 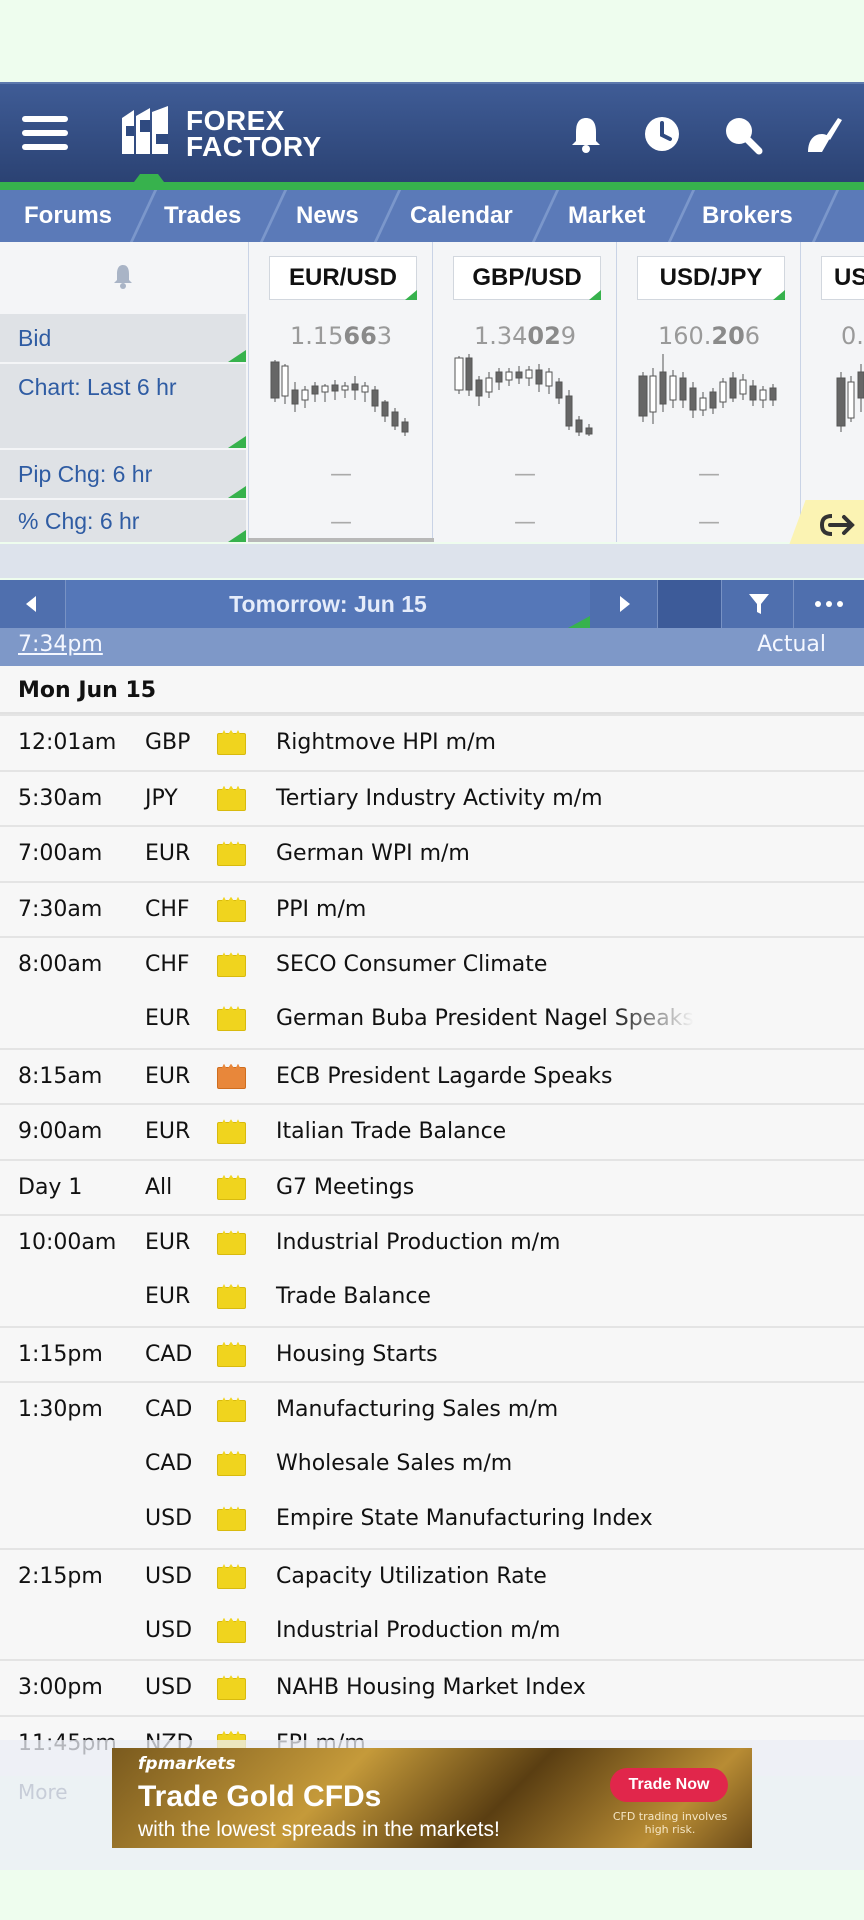 I want to click on nav-forums: Forums, so click(x=68, y=216).